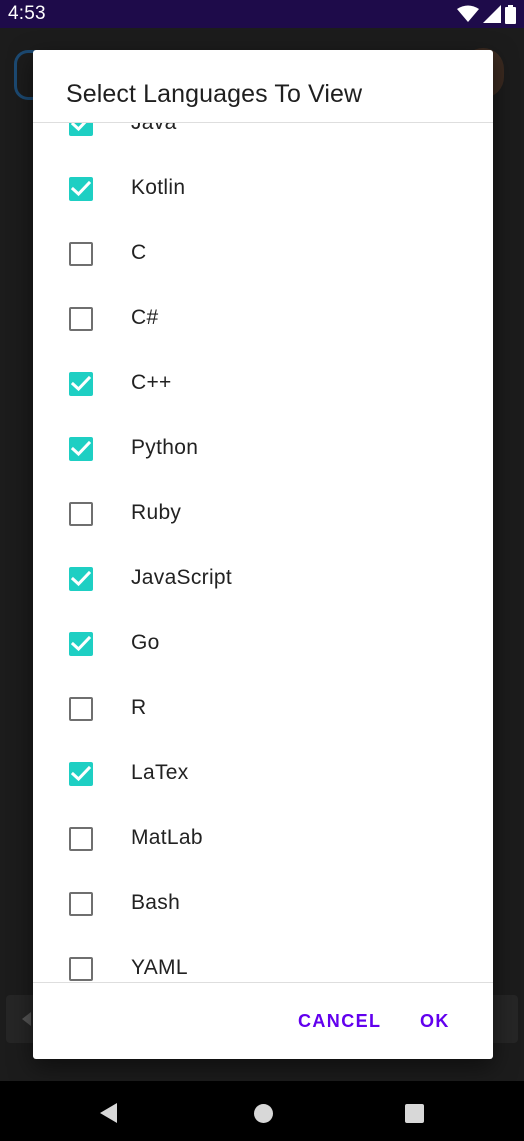 Image resolution: width=524 pixels, height=1141 pixels. Describe the element at coordinates (263, 839) in the screenshot. I see `option-row: MatLab` at that location.